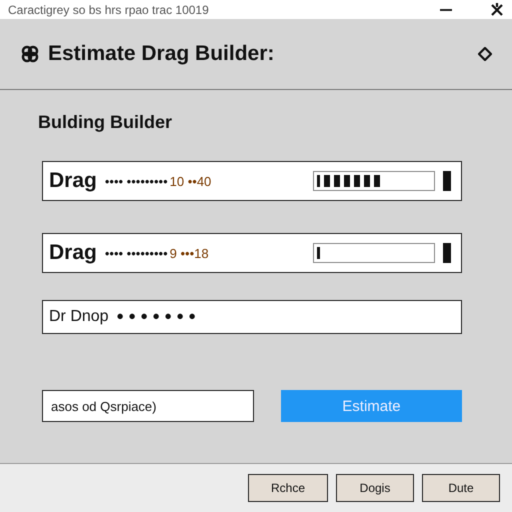  What do you see at coordinates (461, 488) in the screenshot?
I see `footer-button: Dute` at bounding box center [461, 488].